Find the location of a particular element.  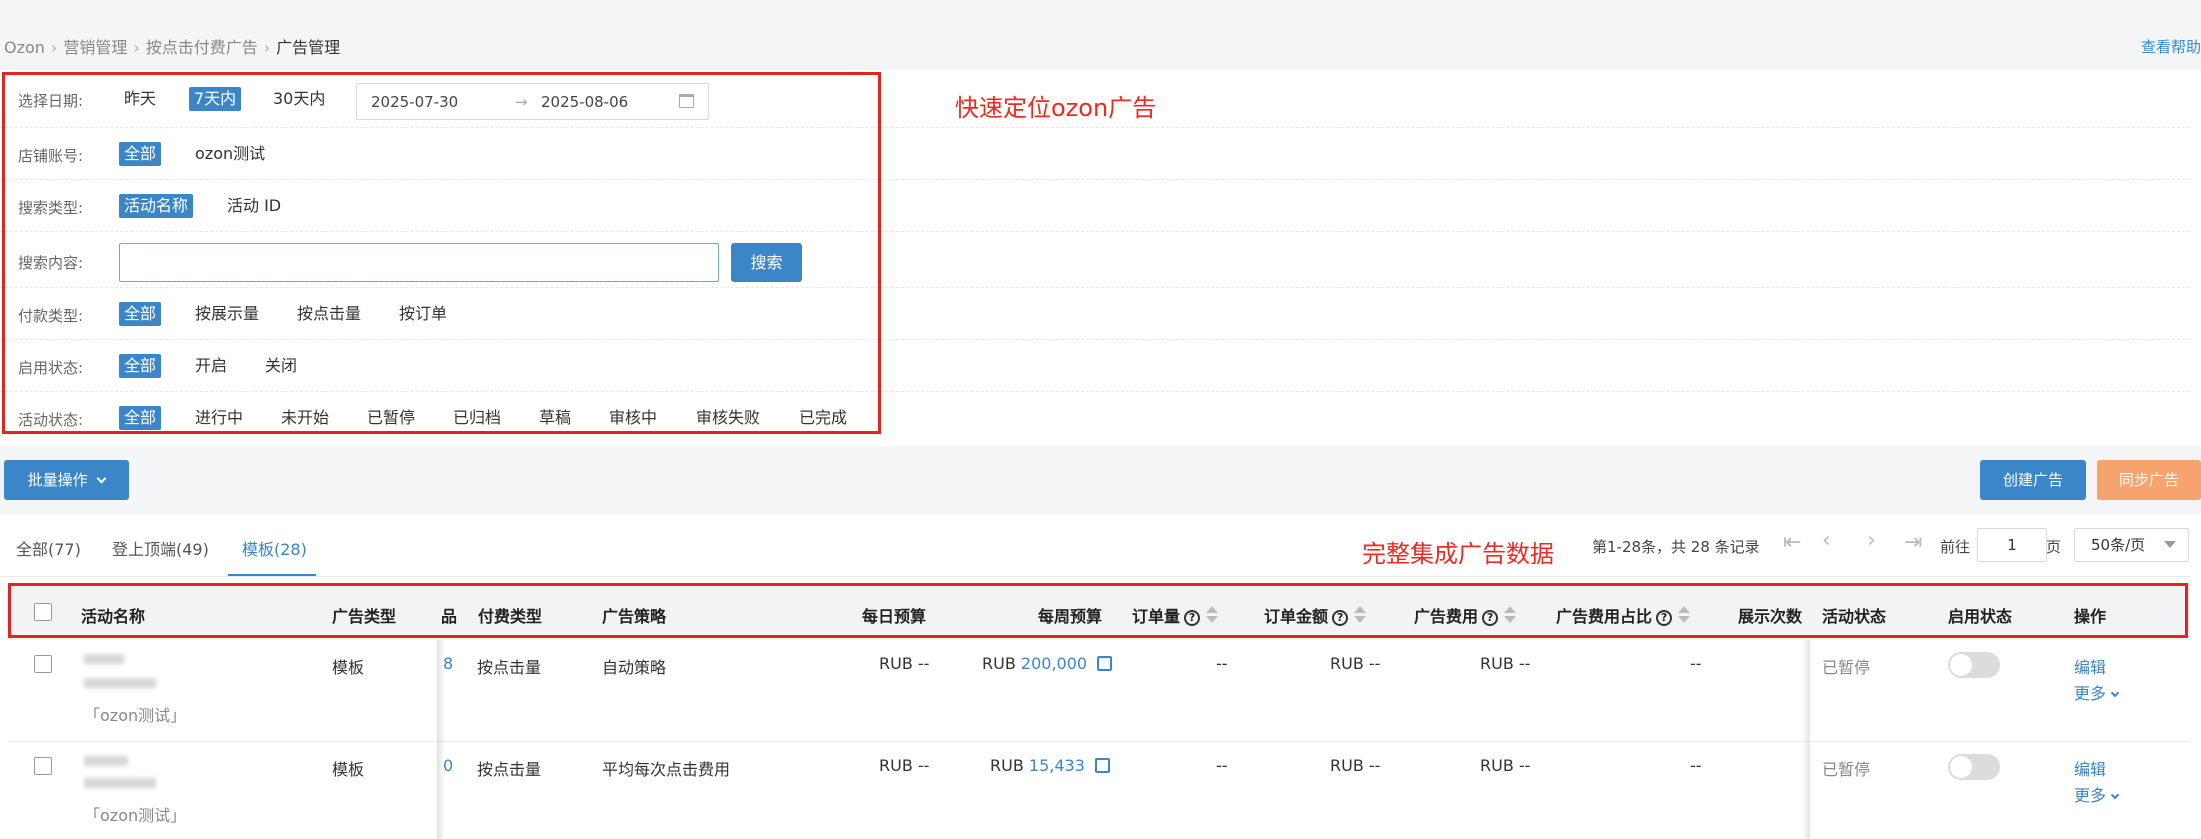

row-strategy: 自动策略 is located at coordinates (634, 667).